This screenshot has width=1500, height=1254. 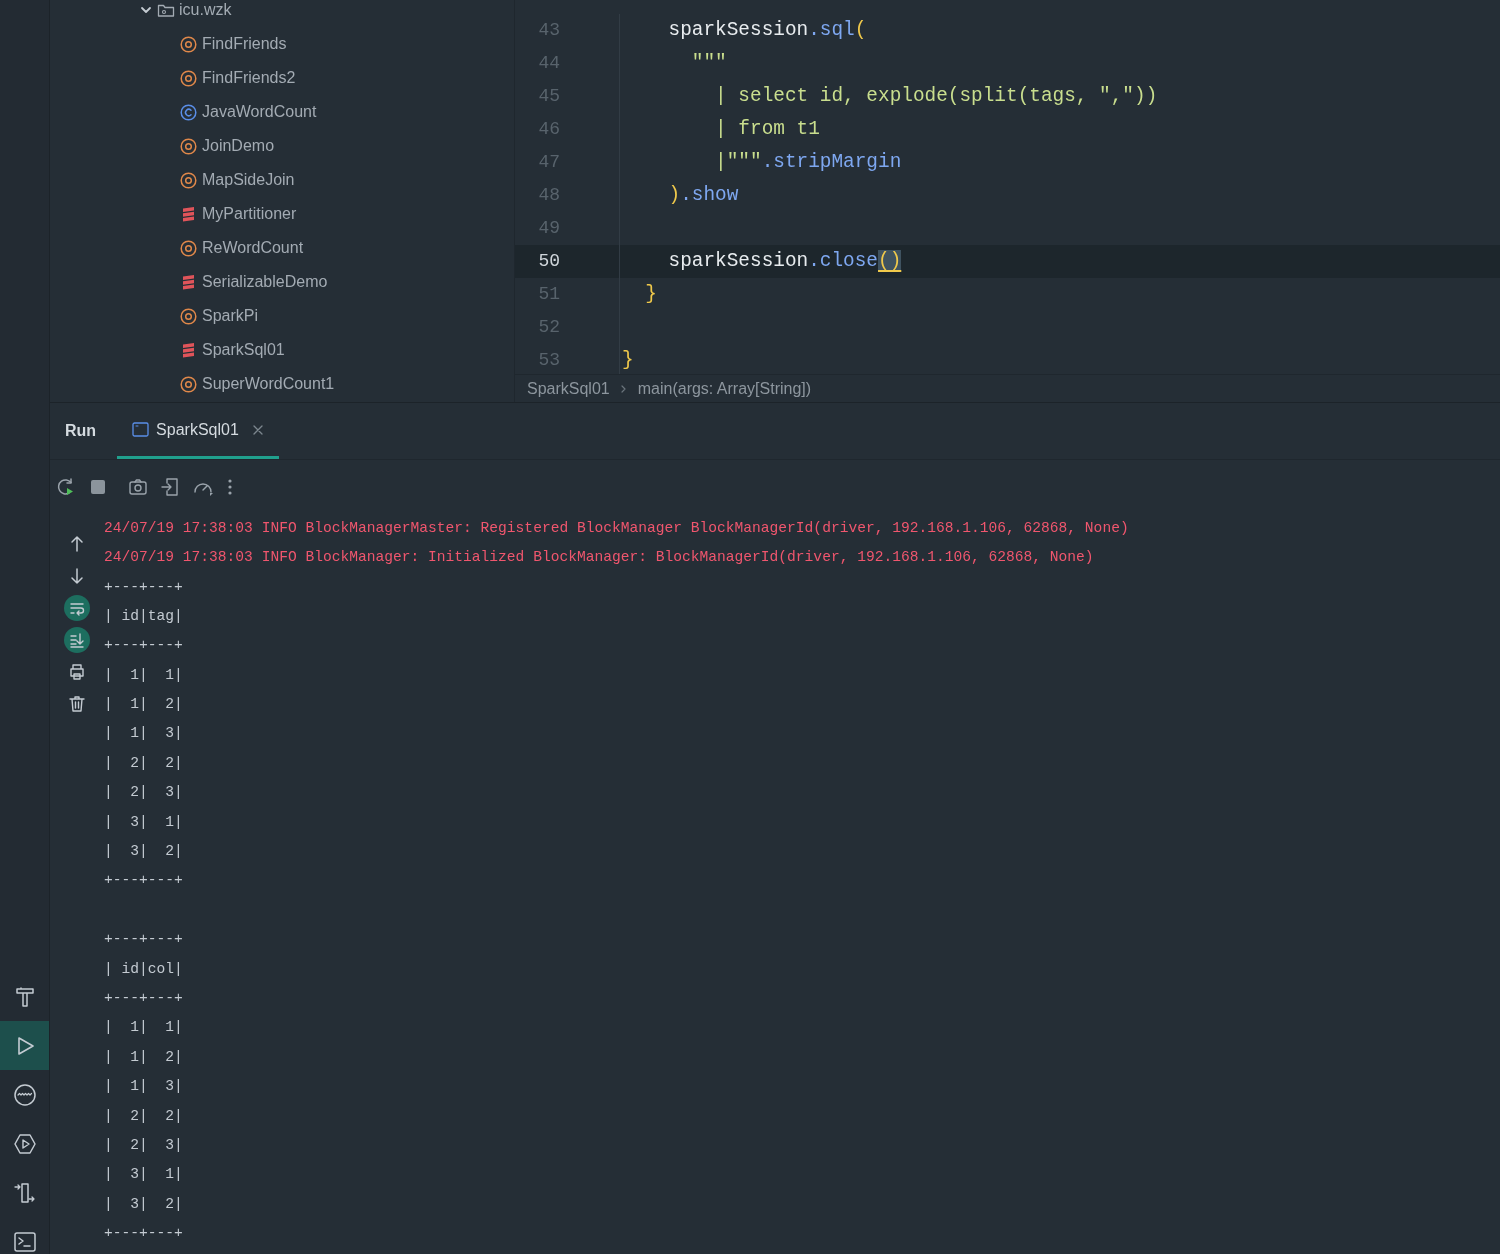 What do you see at coordinates (257, 429) in the screenshot?
I see `close-icon` at bounding box center [257, 429].